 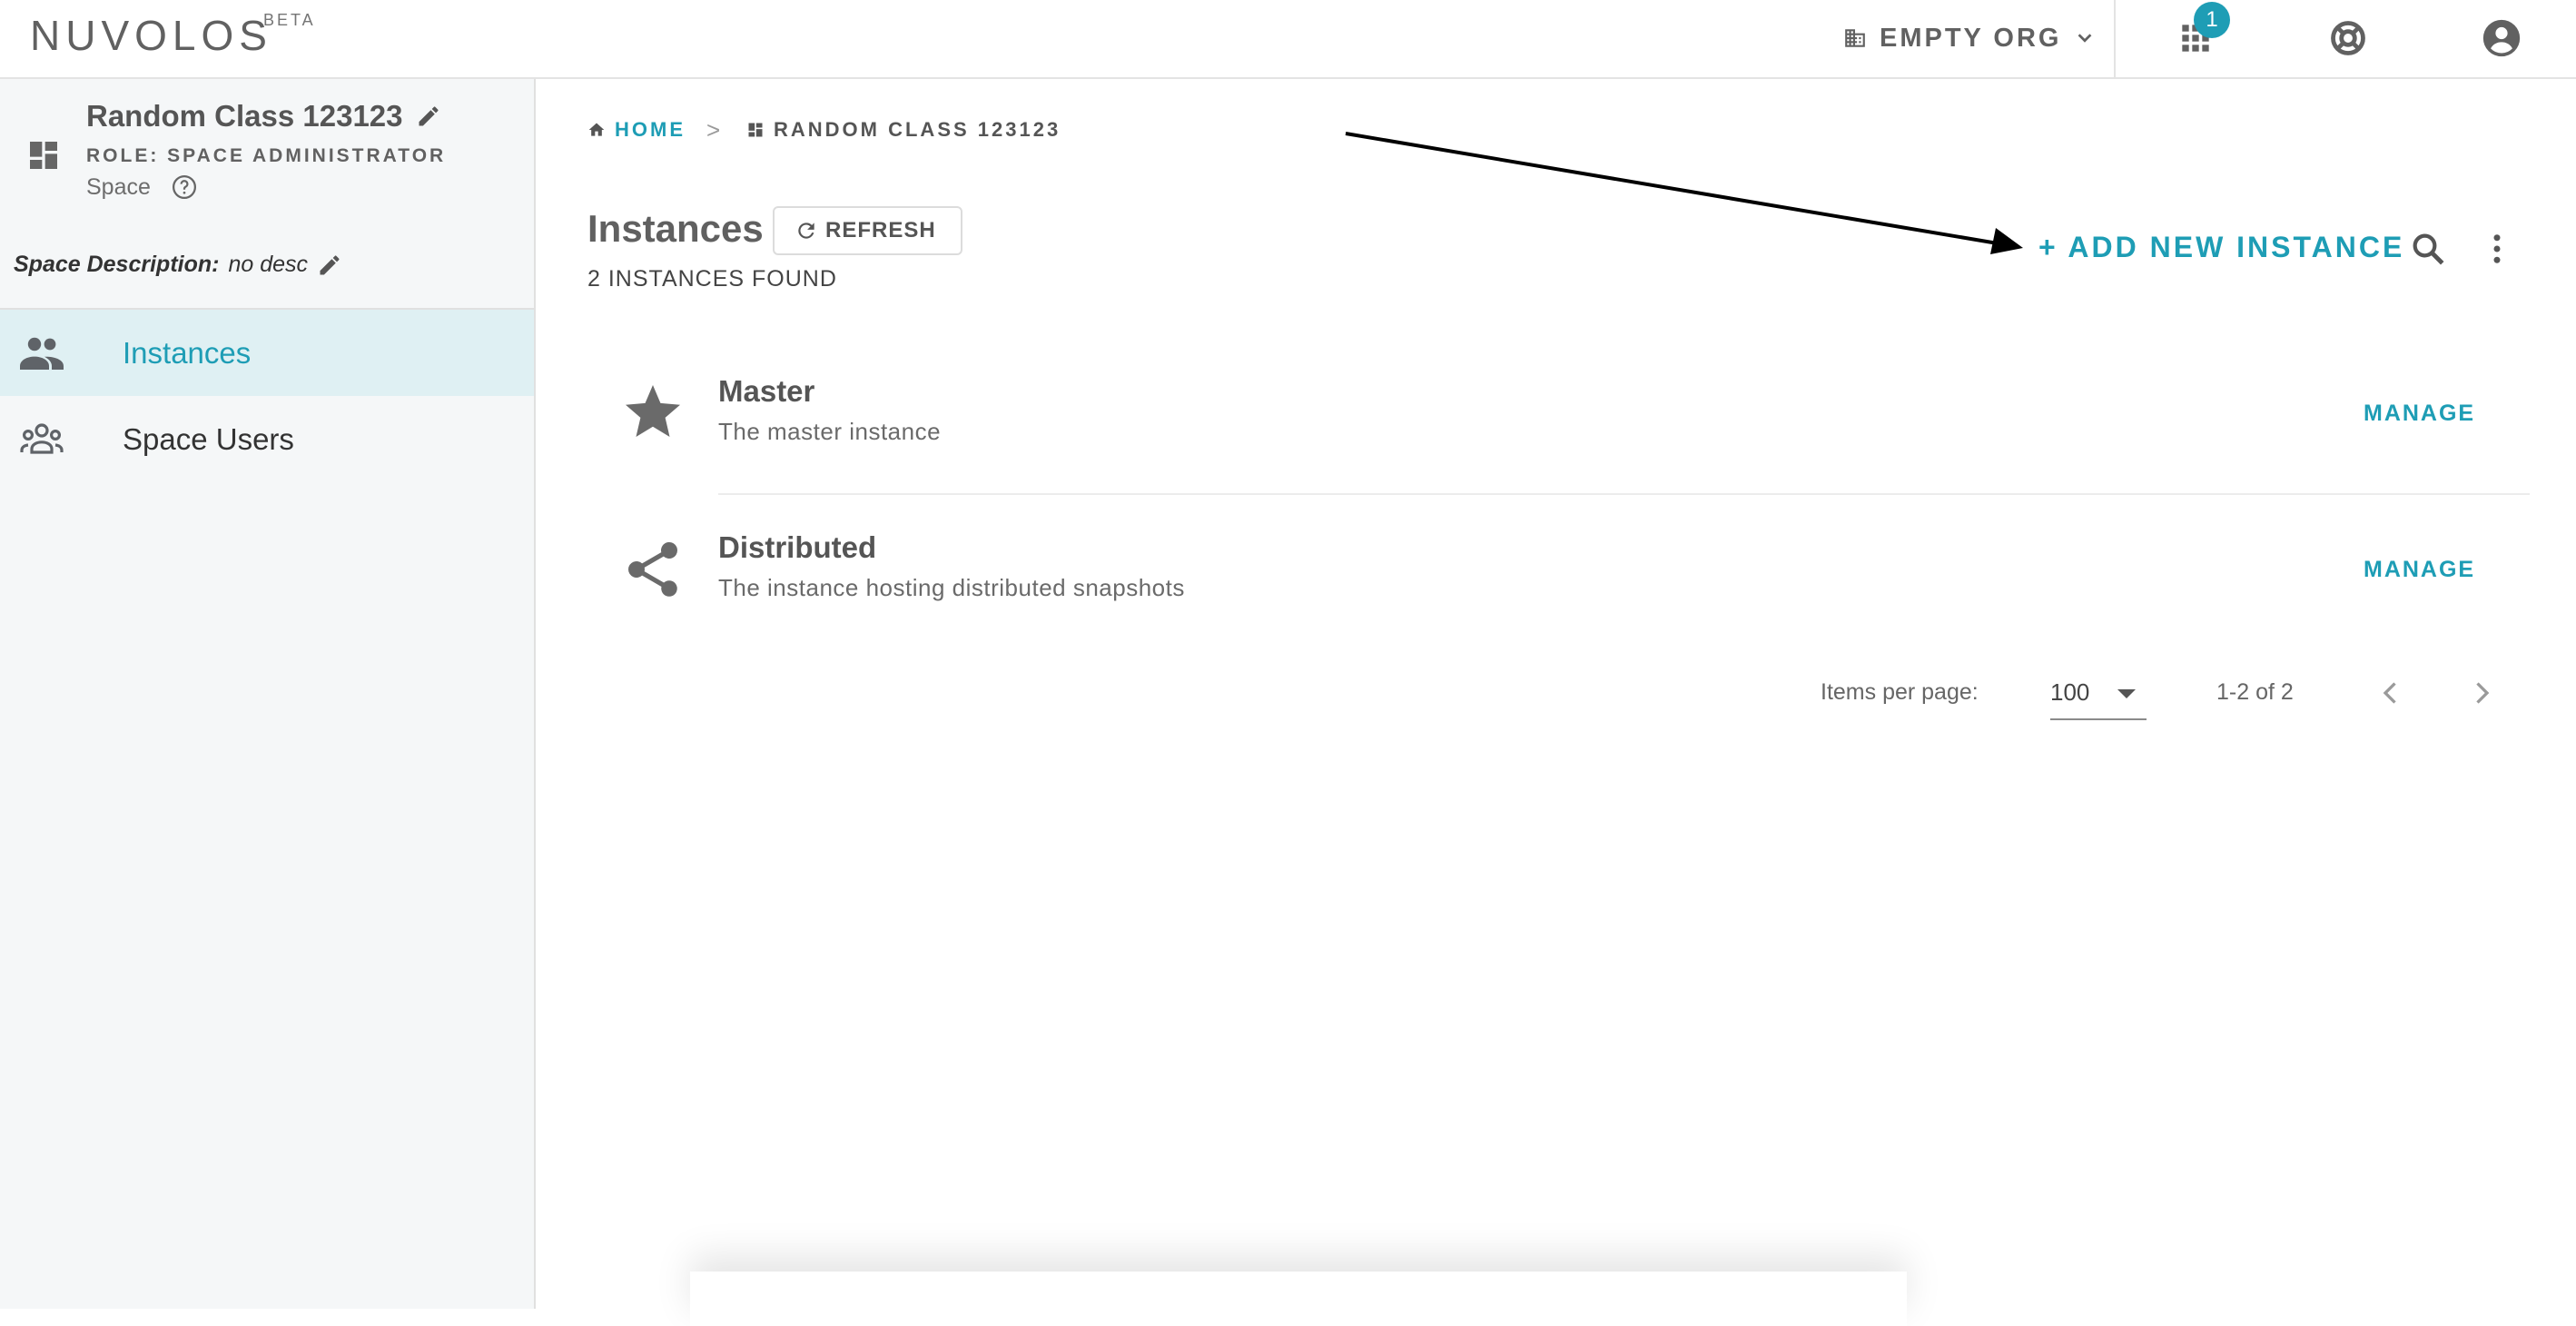 What do you see at coordinates (151, 35) in the screenshot?
I see `app-logo: NUVOLOS` at bounding box center [151, 35].